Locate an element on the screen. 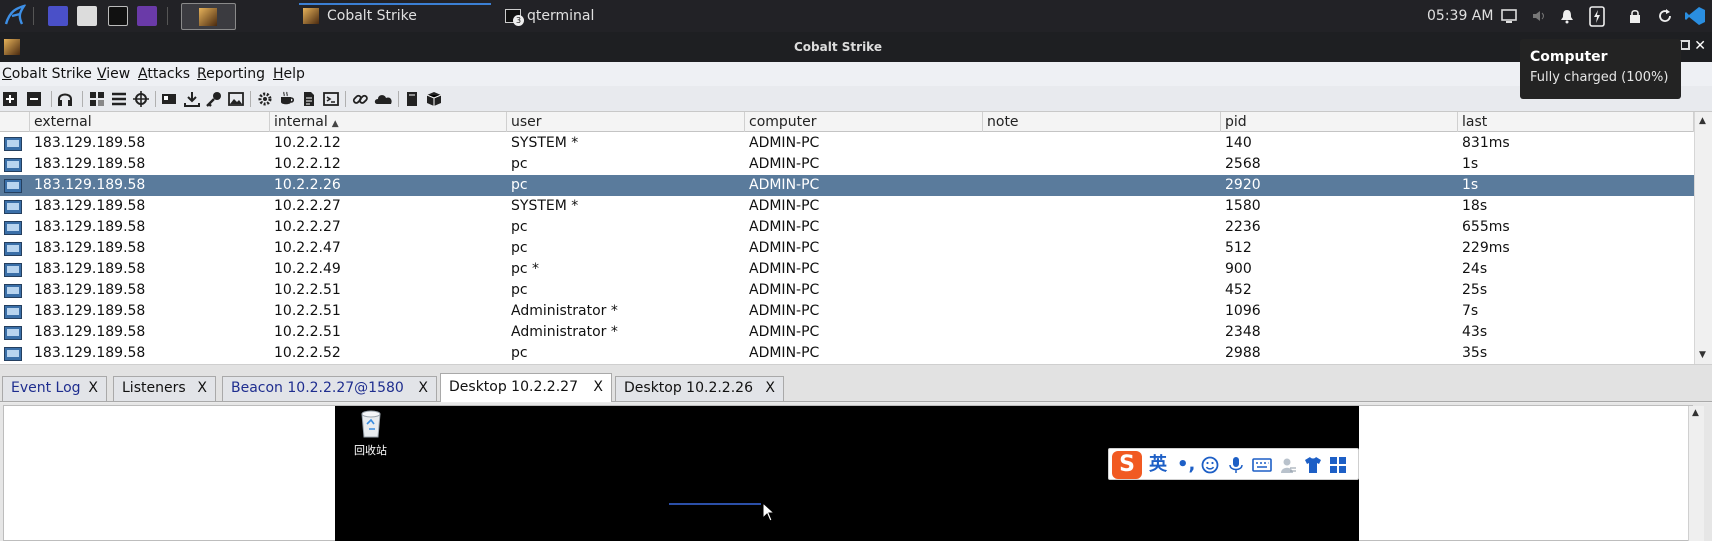  tab-desktop-active: Desktop 10.2.2.27 X is located at coordinates (526, 387).